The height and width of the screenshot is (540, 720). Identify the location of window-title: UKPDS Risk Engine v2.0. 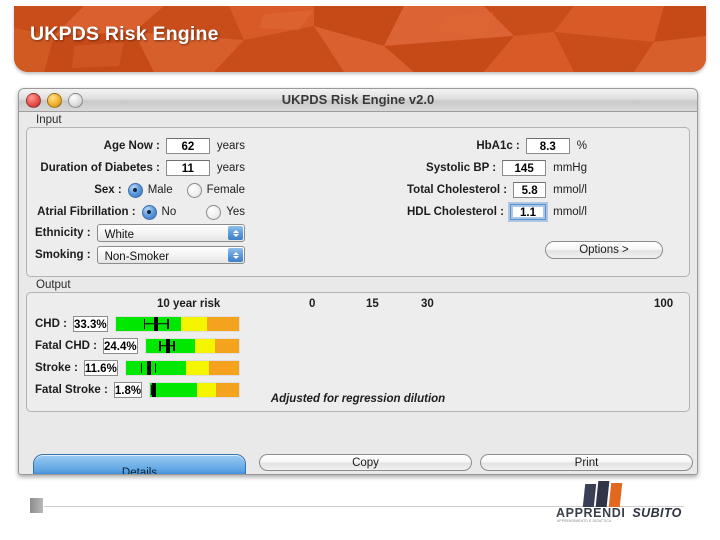
(358, 99).